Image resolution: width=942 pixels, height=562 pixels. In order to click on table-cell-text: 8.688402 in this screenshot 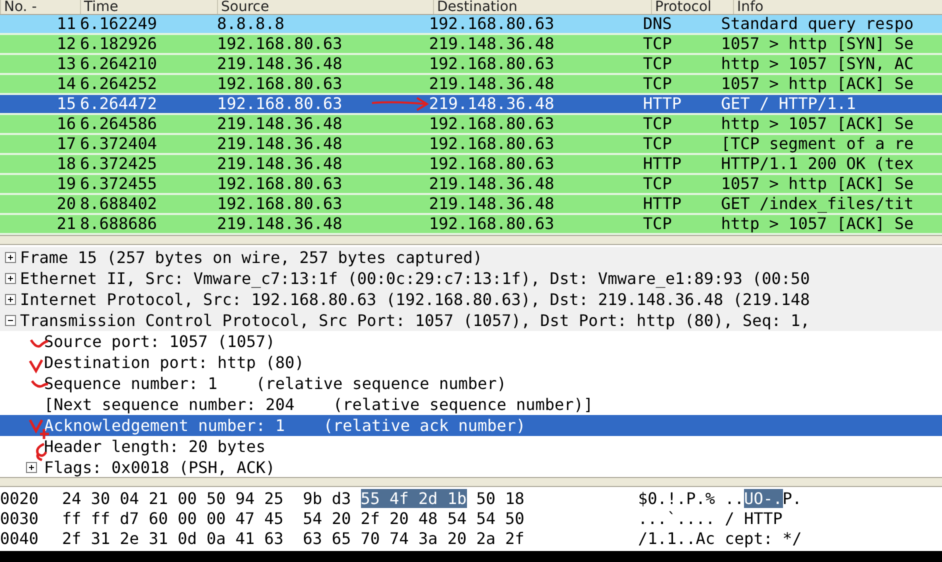, I will do `click(118, 204)`.